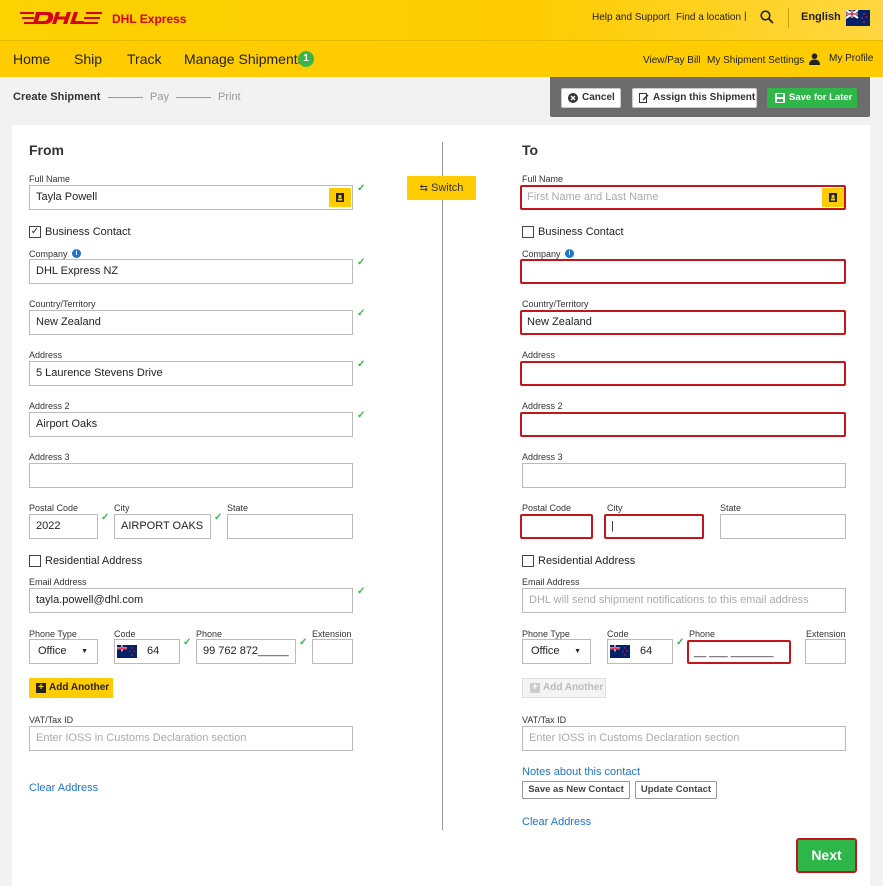  Describe the element at coordinates (191, 322) in the screenshot. I see `from-country-input: New Zealand` at that location.